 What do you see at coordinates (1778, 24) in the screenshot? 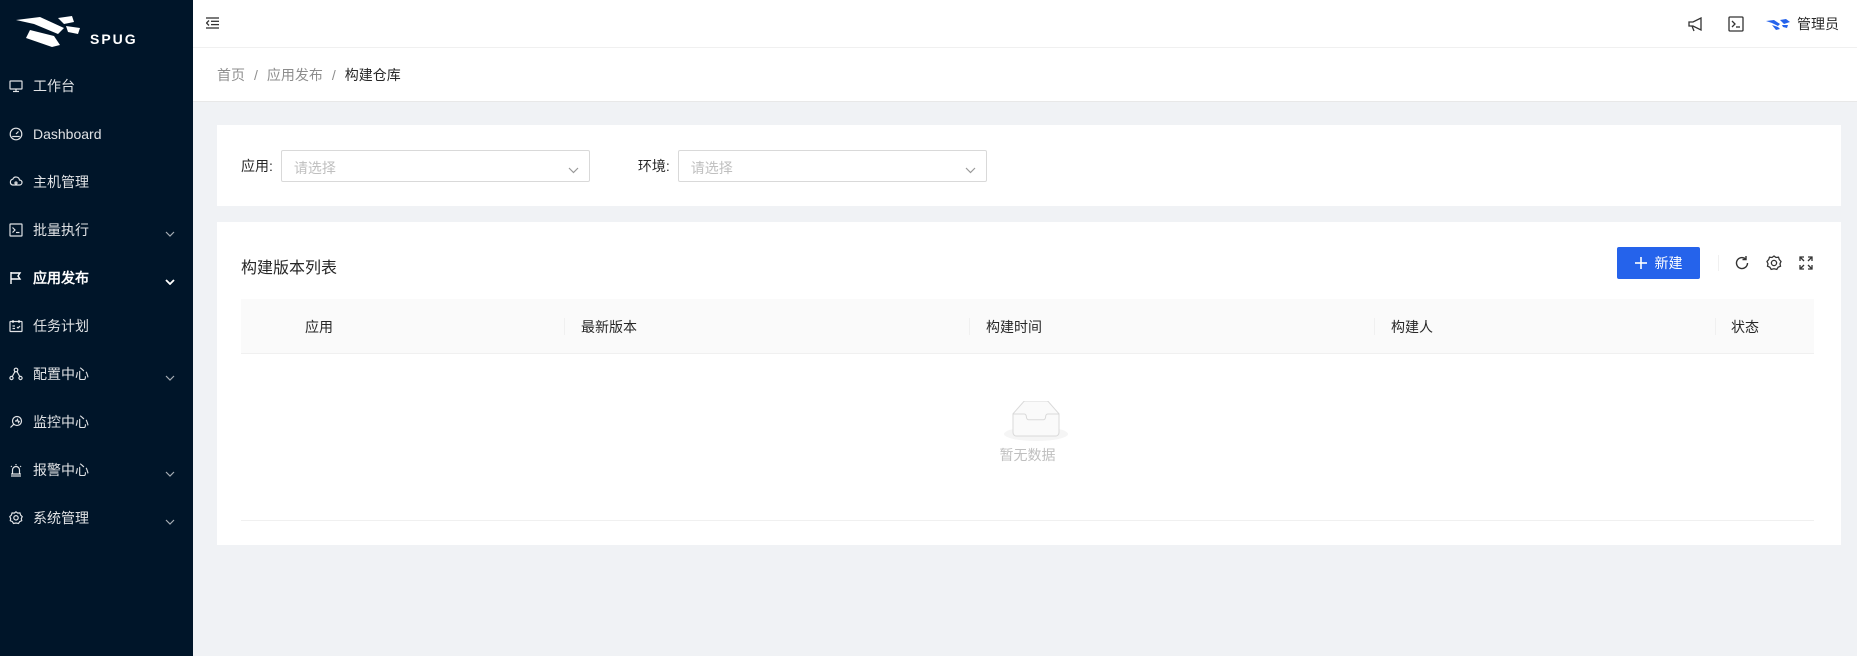
I see `avatar` at bounding box center [1778, 24].